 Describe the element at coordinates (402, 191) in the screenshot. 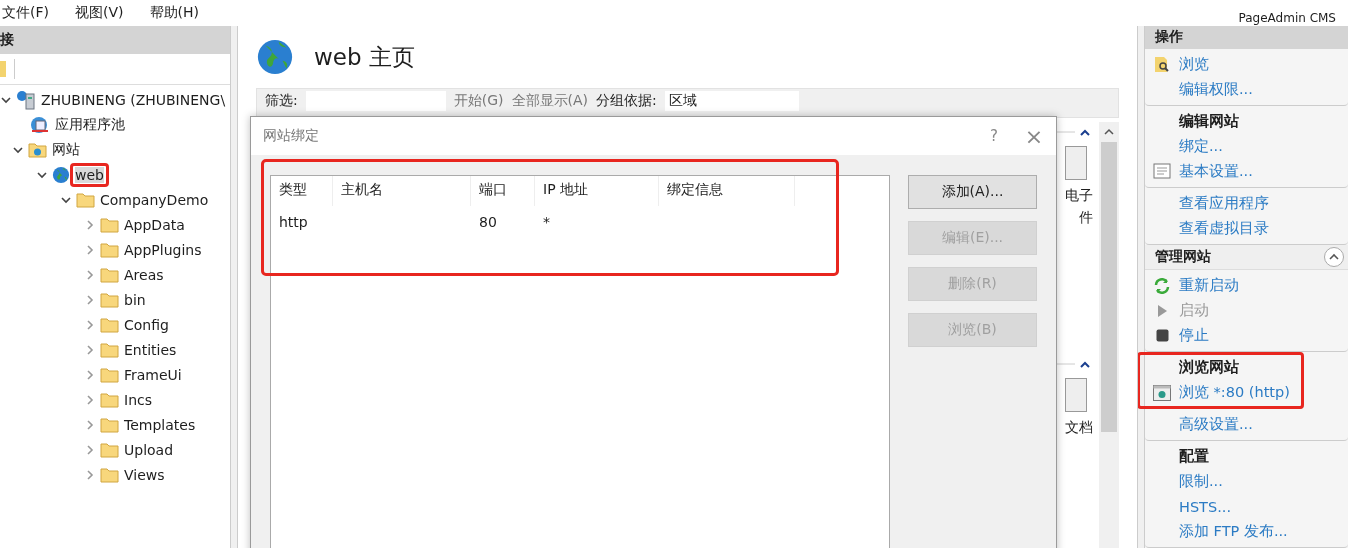

I see `column-header: 主机名` at that location.